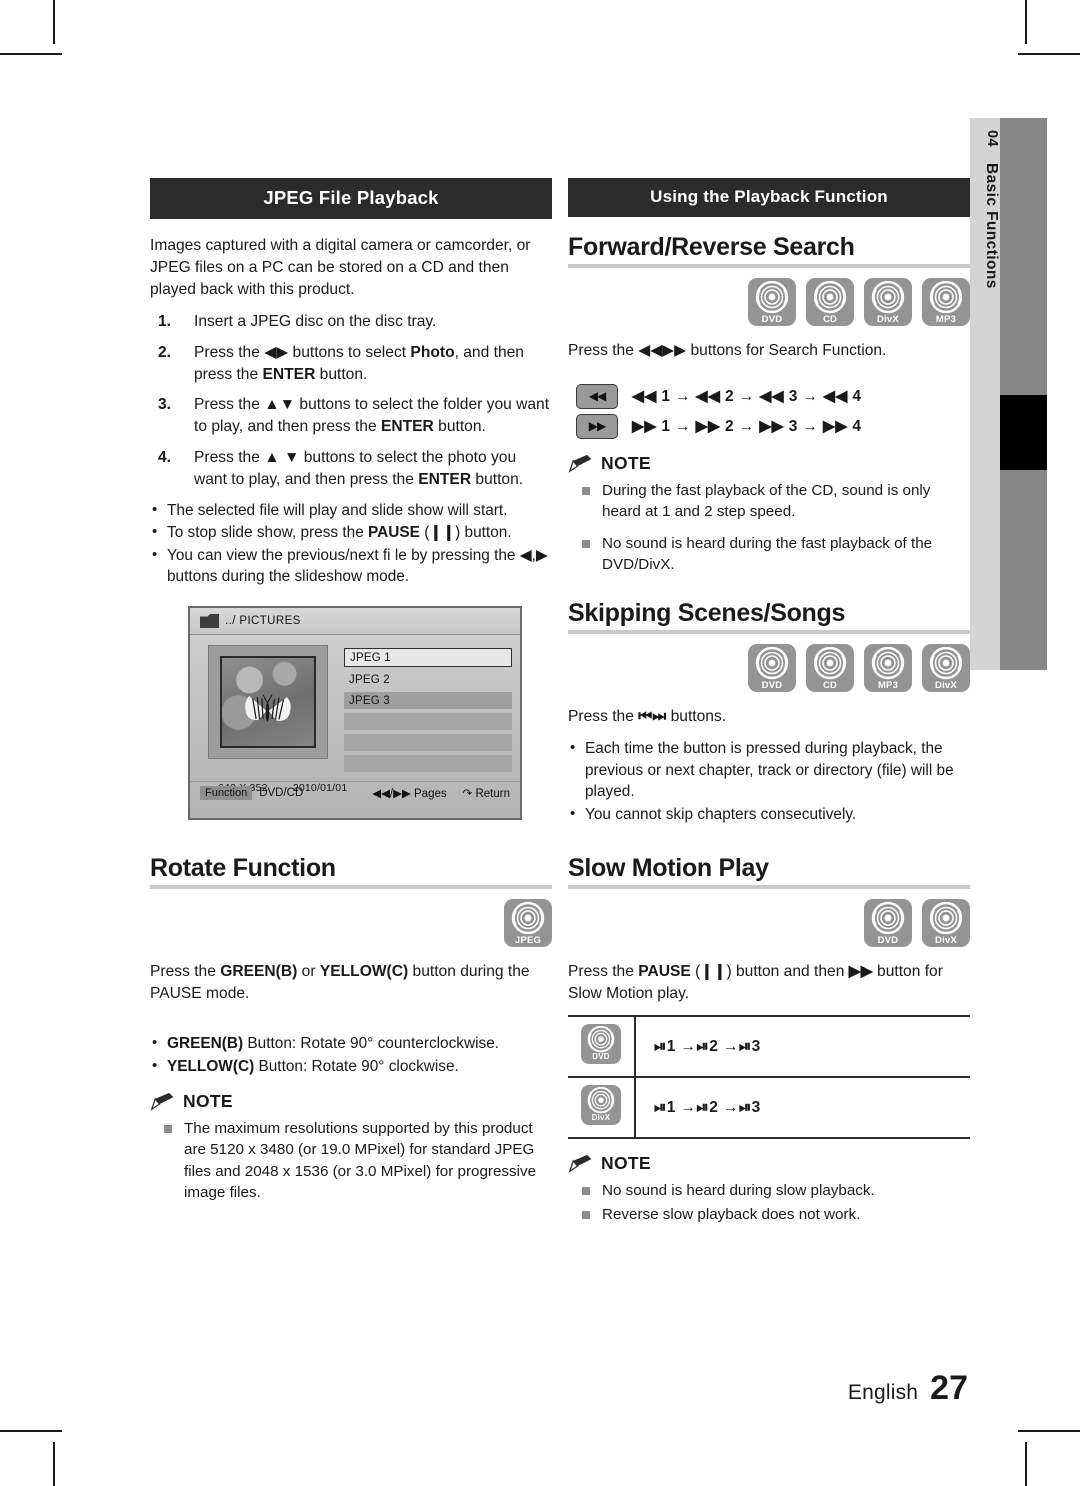 The image size is (1080, 1486). Describe the element at coordinates (165, 458) in the screenshot. I see `step-number: 4.` at that location.